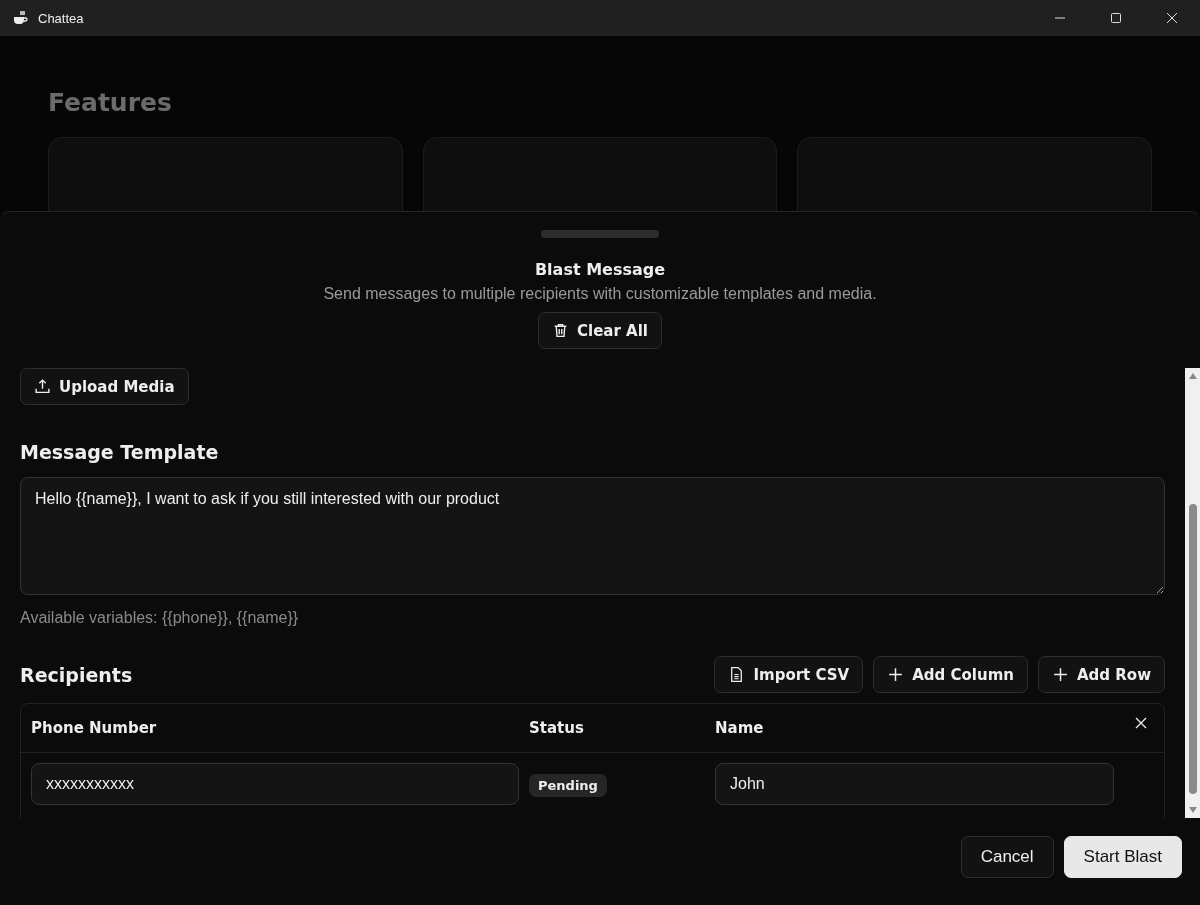 This screenshot has width=1200, height=905. What do you see at coordinates (560, 330) in the screenshot?
I see `trash-icon` at bounding box center [560, 330].